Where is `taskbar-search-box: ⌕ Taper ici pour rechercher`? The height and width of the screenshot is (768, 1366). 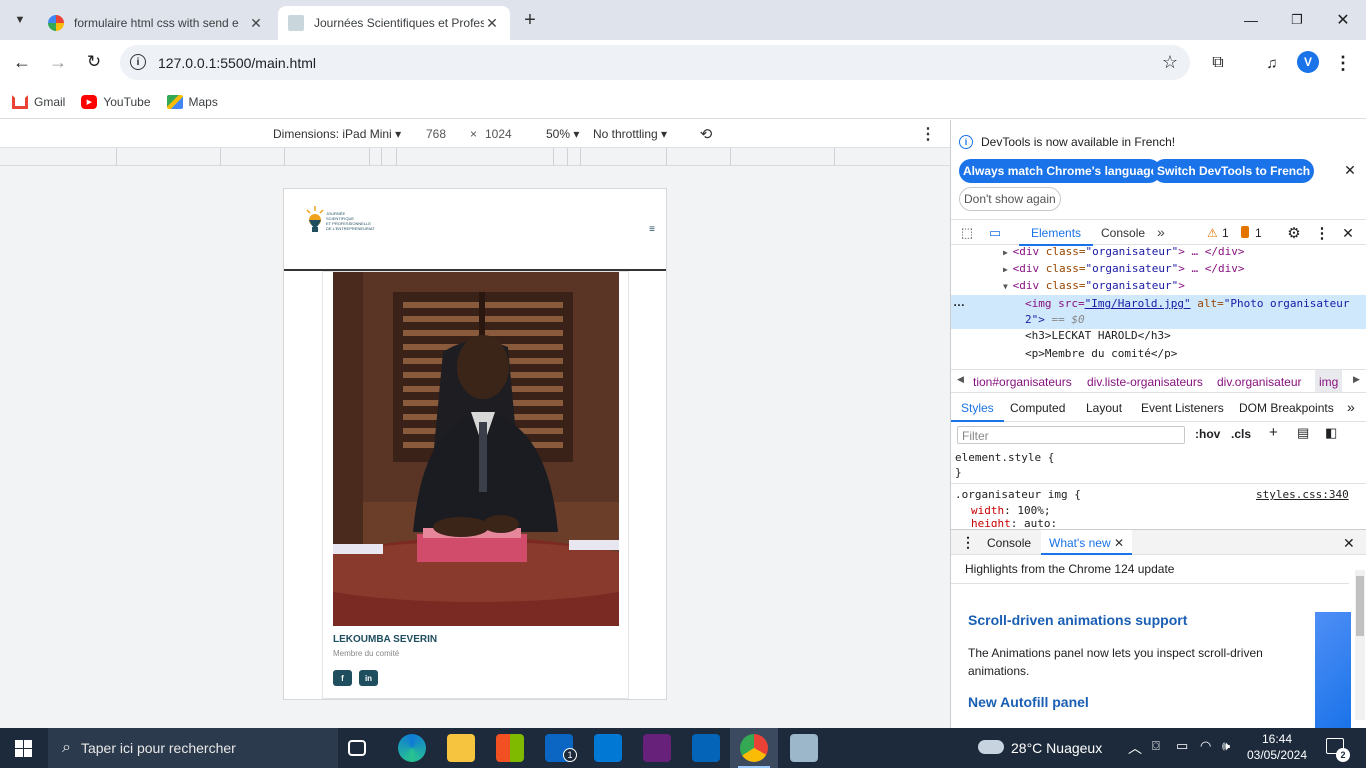 taskbar-search-box: ⌕ Taper ici pour rechercher is located at coordinates (193, 748).